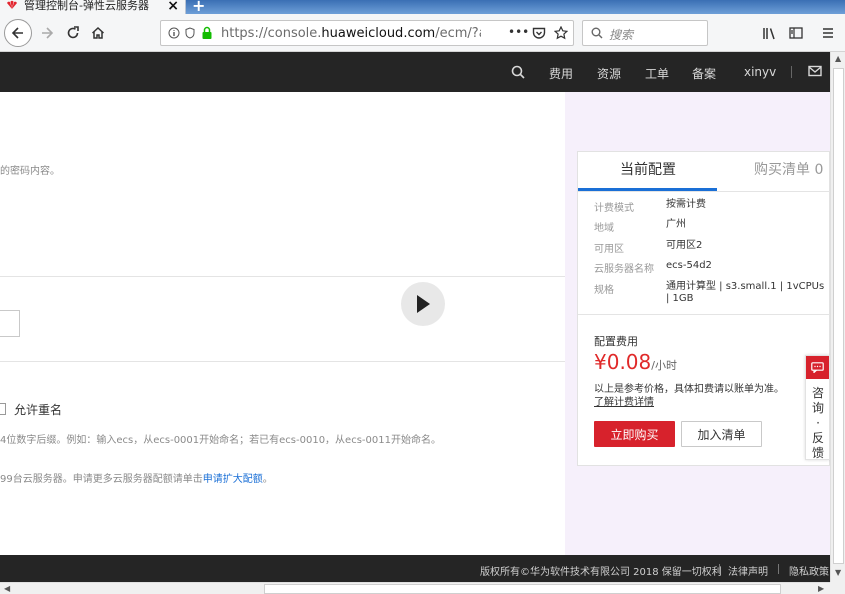  What do you see at coordinates (664, 365) in the screenshot?
I see `price-unit: /小时` at bounding box center [664, 365].